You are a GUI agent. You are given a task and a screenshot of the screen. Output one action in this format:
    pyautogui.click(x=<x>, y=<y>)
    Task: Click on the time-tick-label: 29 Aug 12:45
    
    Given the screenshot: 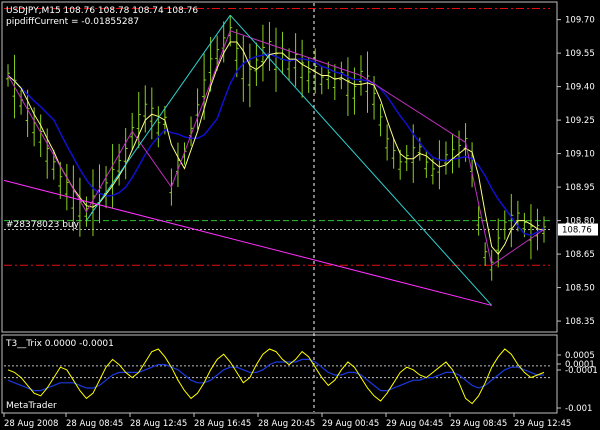 What is the action you would take?
    pyautogui.click(x=542, y=424)
    